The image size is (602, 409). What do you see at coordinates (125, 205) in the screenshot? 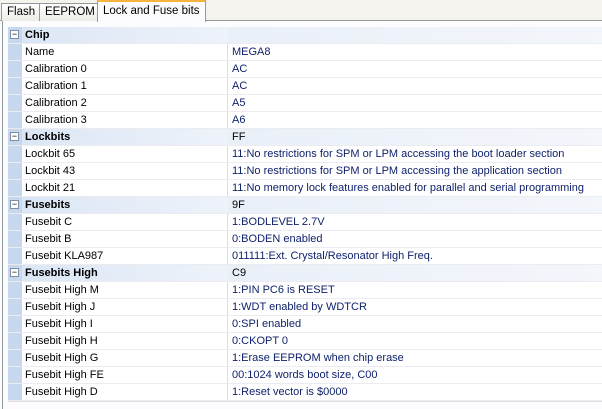
I see `category-label: Fusebits` at bounding box center [125, 205].